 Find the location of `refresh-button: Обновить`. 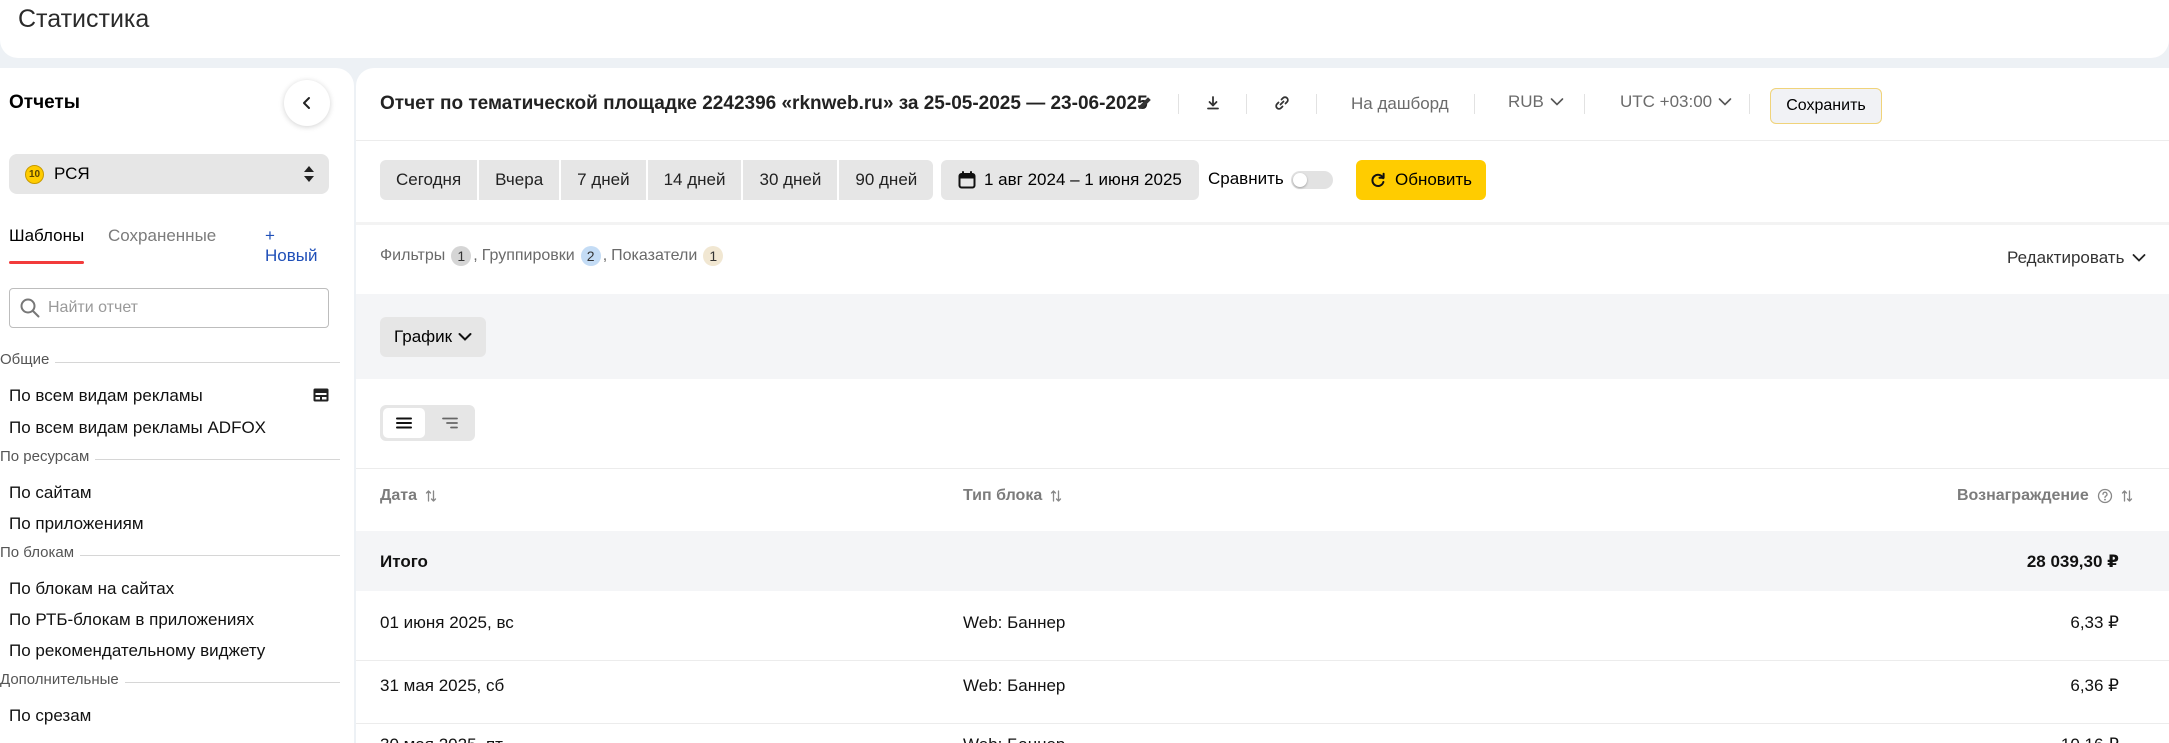

refresh-button: Обновить is located at coordinates (1421, 180).